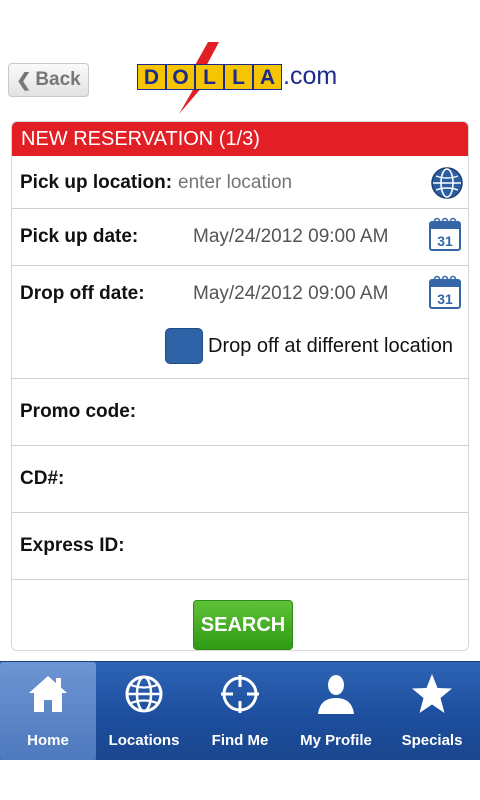  I want to click on tab-home: Home, so click(48, 711).